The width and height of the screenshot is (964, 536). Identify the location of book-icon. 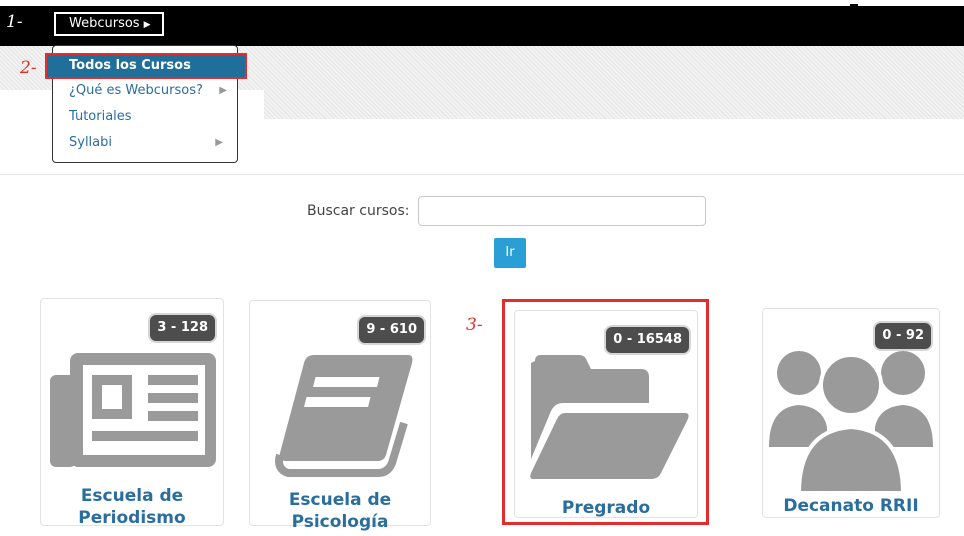
(344, 416).